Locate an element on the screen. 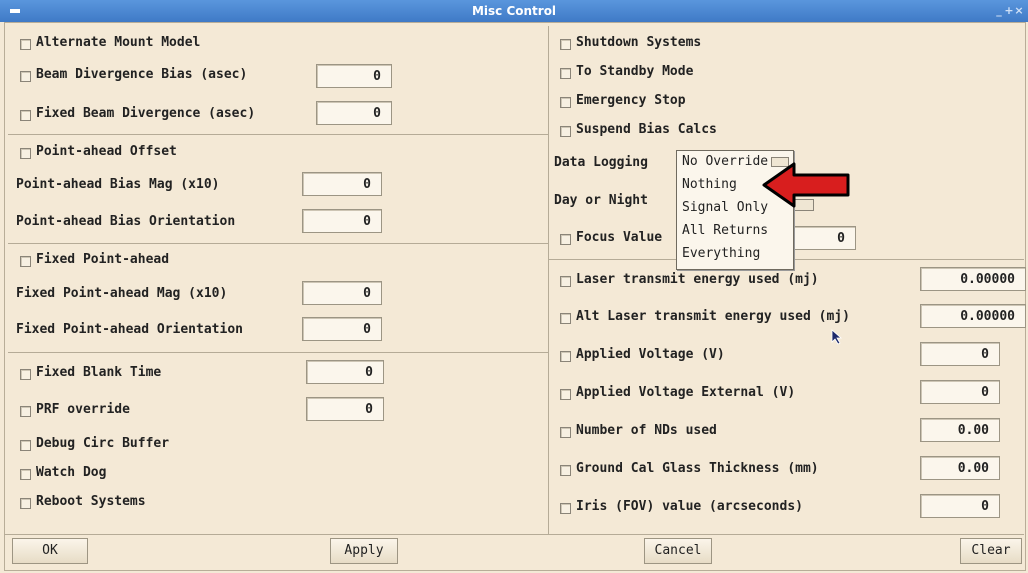 The image size is (1028, 573). iris-checkbox is located at coordinates (565, 508).